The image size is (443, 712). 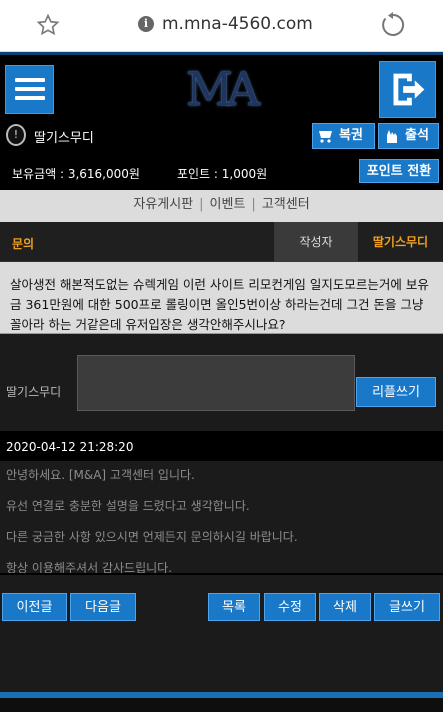 I want to click on board-nav: 자유게시판 | 이벤트 | 고객센터, so click(x=221, y=206).